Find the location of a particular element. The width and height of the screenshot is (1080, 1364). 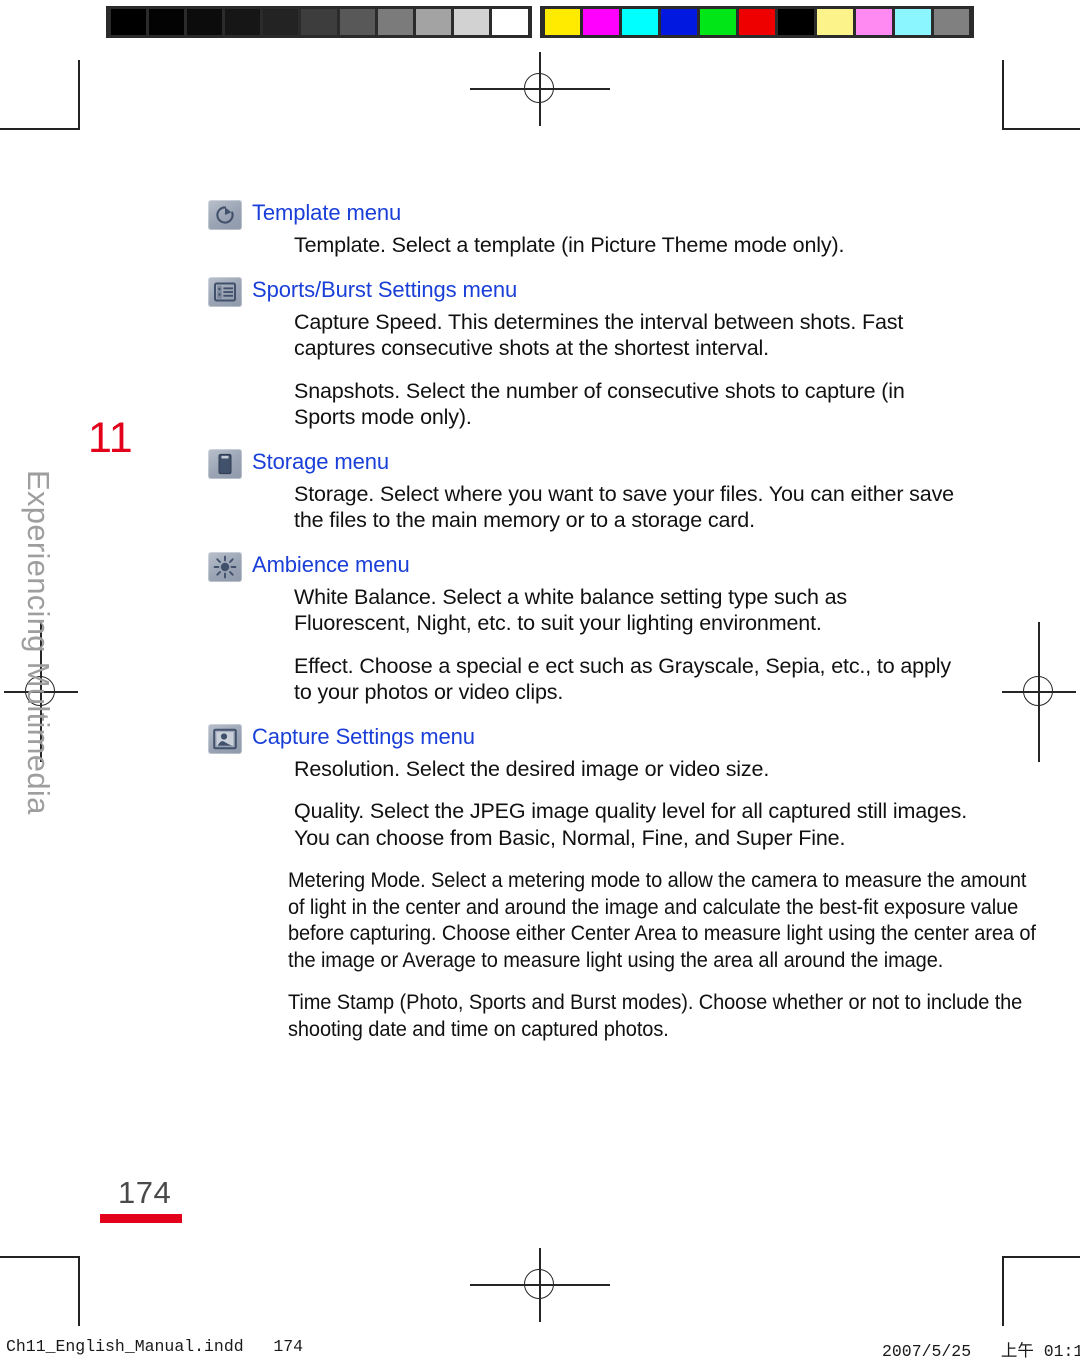

section-title: Storage menu is located at coordinates (320, 461).